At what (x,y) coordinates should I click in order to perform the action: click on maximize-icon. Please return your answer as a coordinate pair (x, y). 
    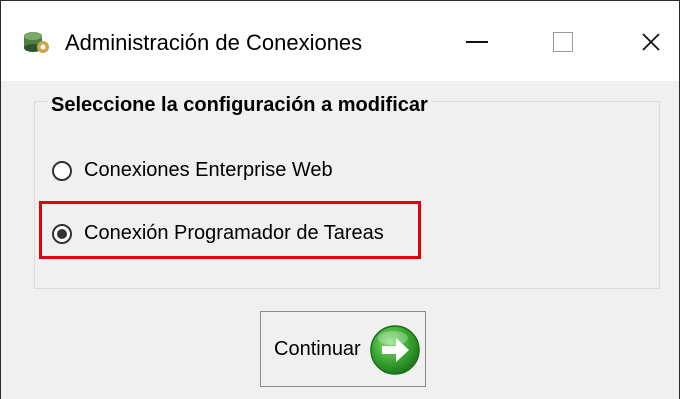
    Looking at the image, I should click on (563, 42).